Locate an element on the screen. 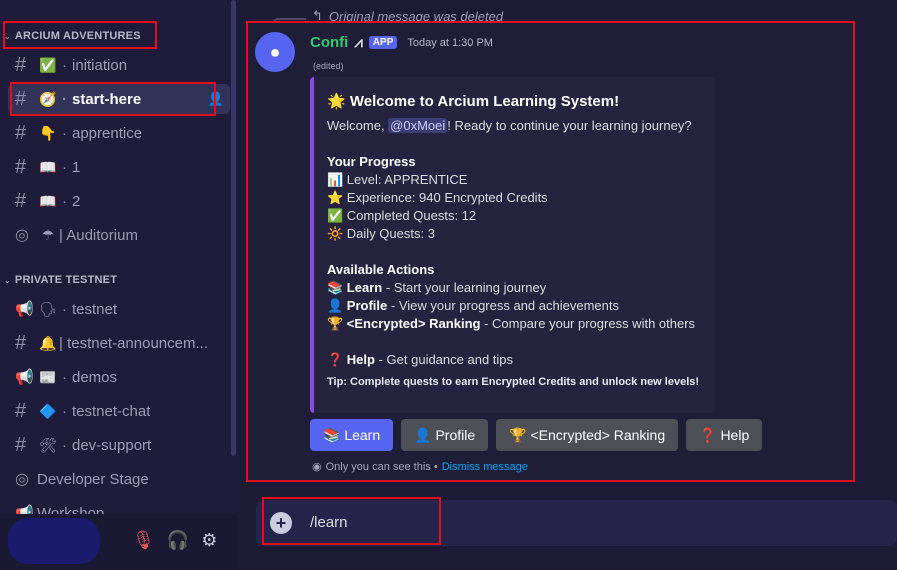 The width and height of the screenshot is (897, 570). umbrella-emoji-icon: ☂ is located at coordinates (48, 234).